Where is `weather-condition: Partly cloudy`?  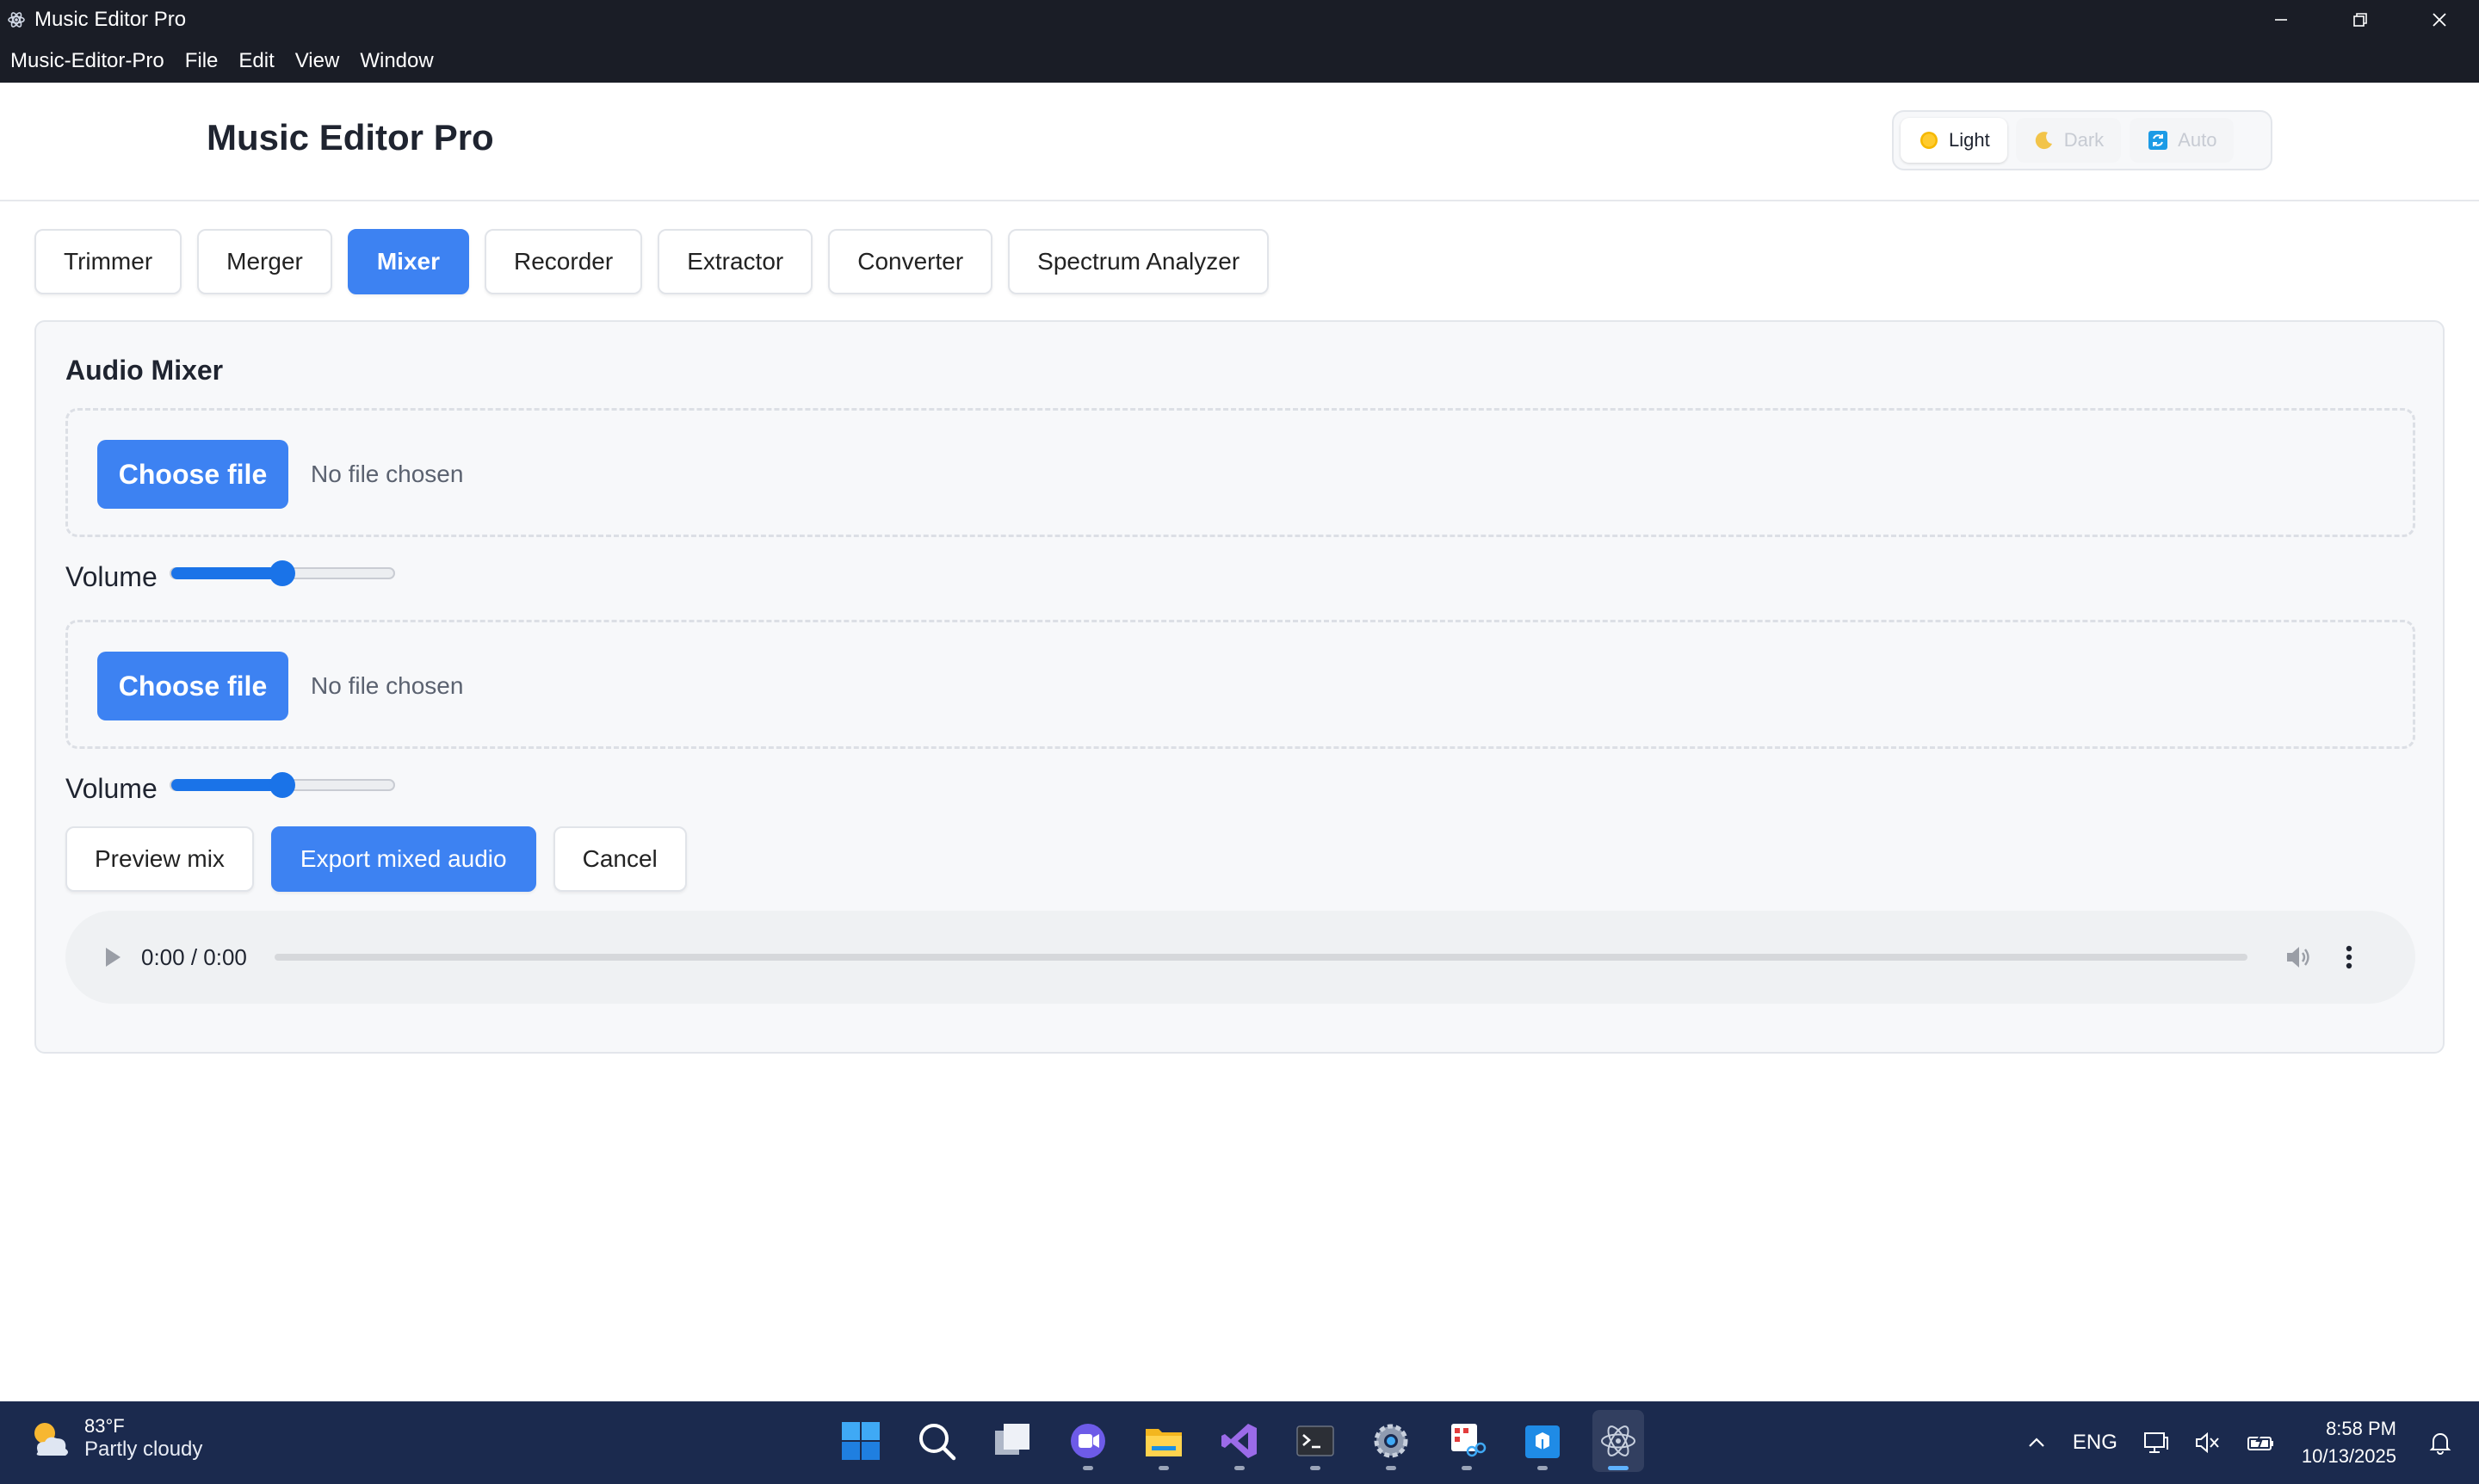
weather-condition: Partly cloudy is located at coordinates (143, 1449).